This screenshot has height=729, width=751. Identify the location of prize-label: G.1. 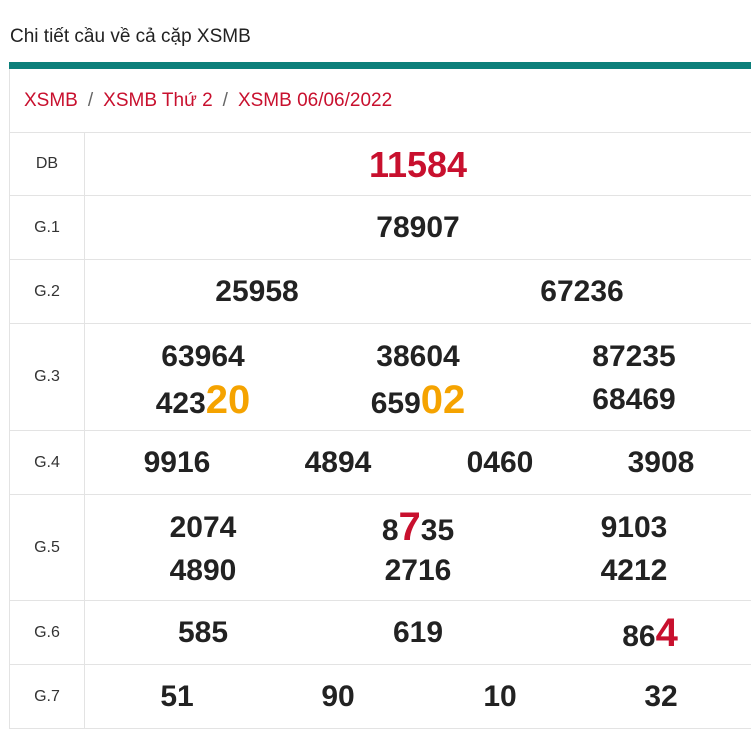
(47, 227).